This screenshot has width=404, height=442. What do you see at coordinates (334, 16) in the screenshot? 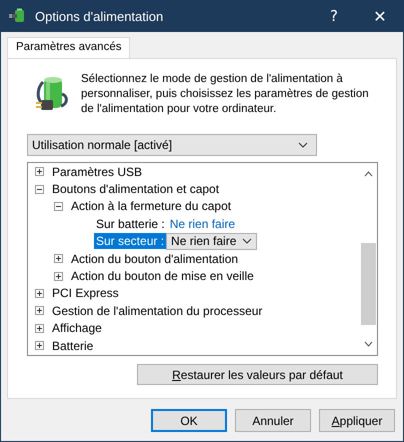
I see `help-button: ?` at bounding box center [334, 16].